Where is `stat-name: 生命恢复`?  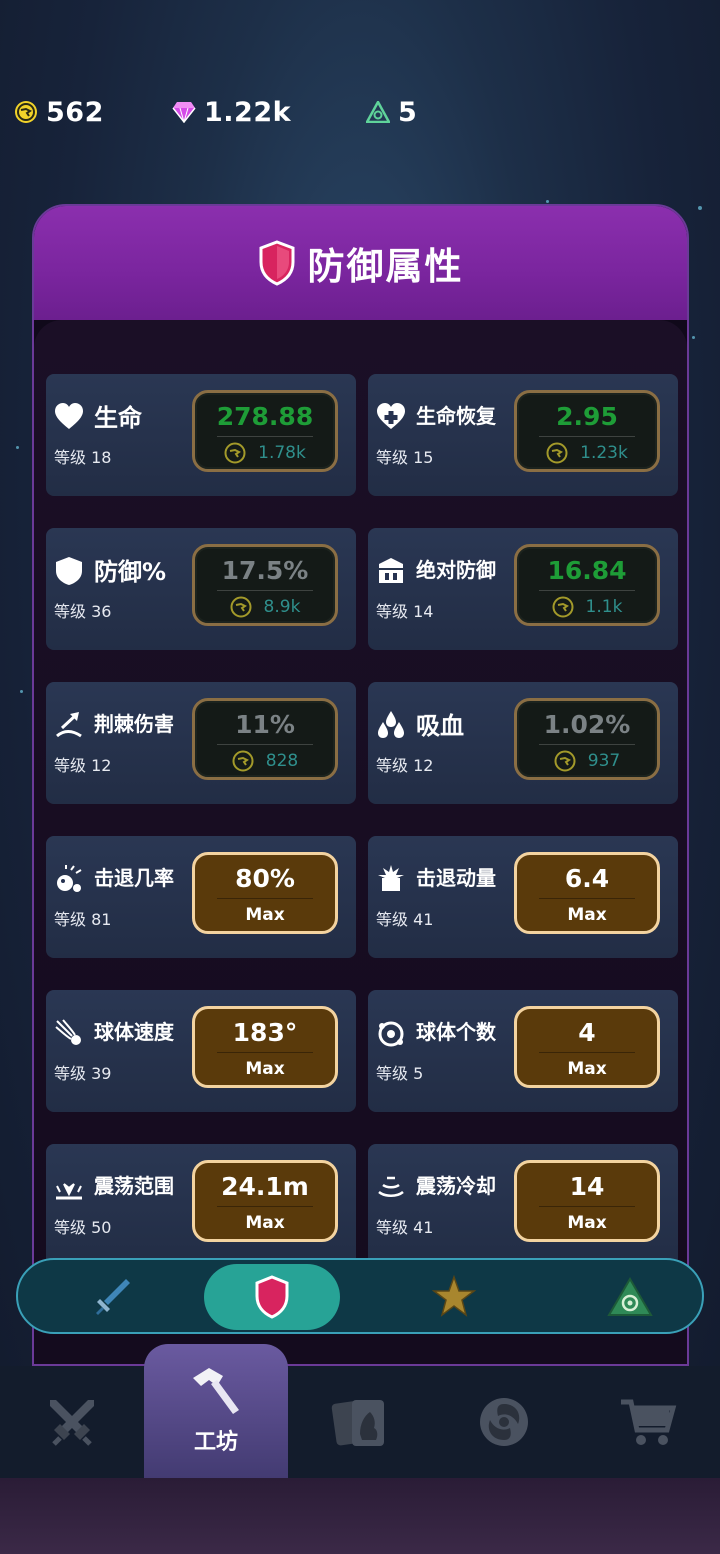 stat-name: 生命恢复 is located at coordinates (456, 416).